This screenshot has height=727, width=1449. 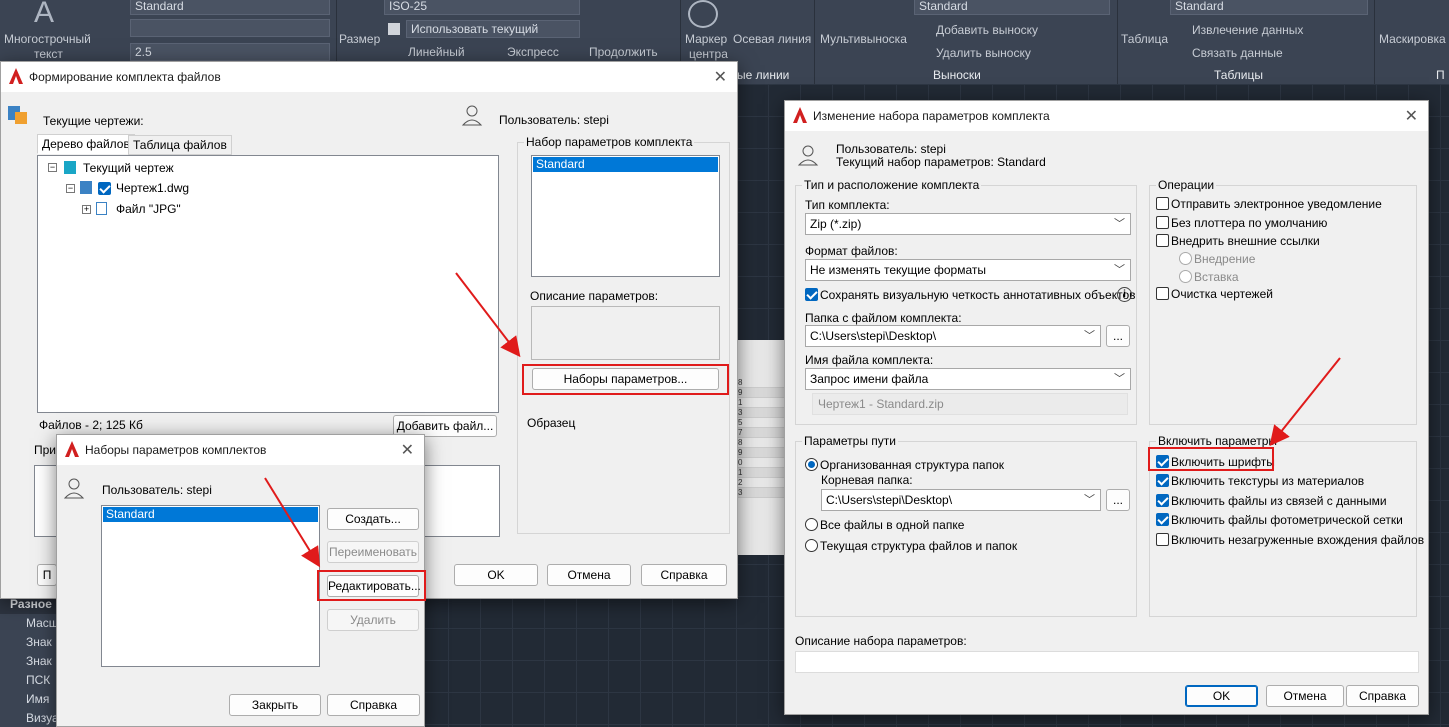 What do you see at coordinates (42, 718) in the screenshot?
I see `props-row: Визуа` at bounding box center [42, 718].